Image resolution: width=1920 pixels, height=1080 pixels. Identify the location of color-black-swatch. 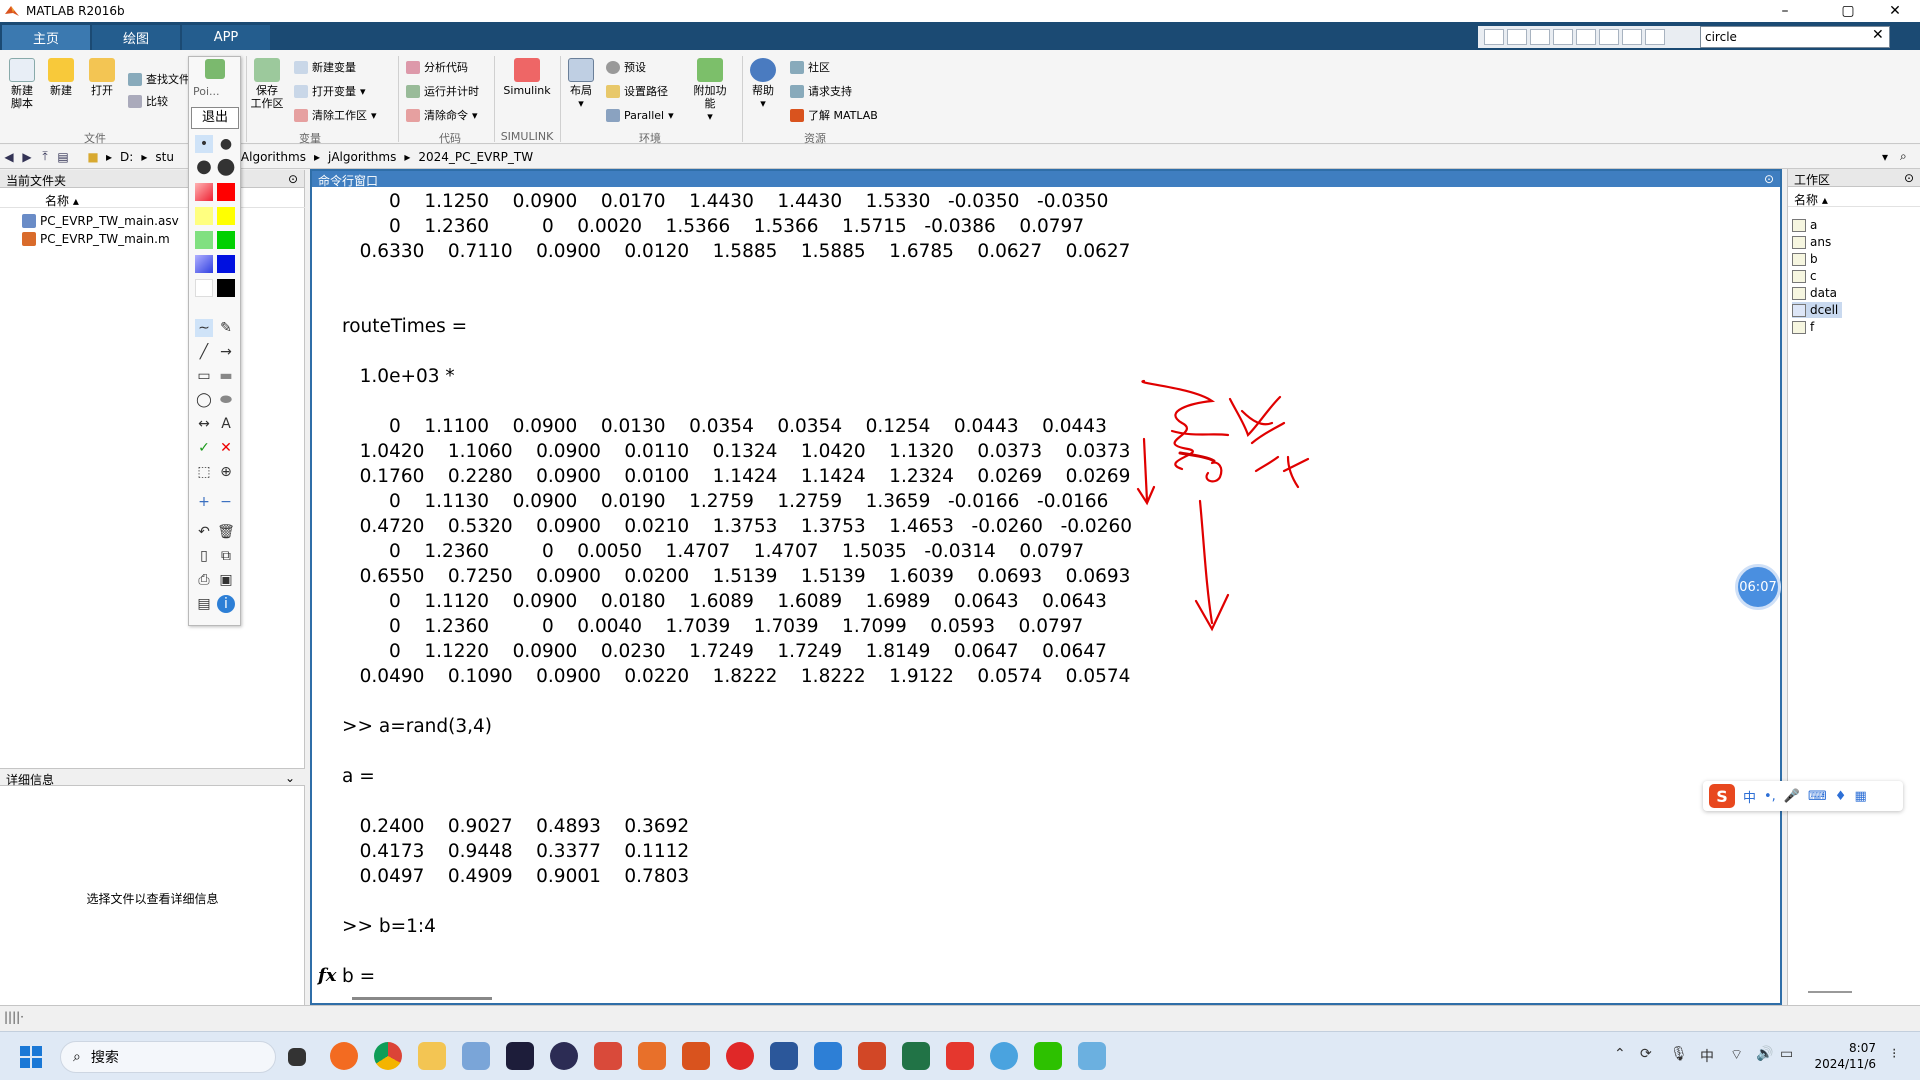
(226, 288).